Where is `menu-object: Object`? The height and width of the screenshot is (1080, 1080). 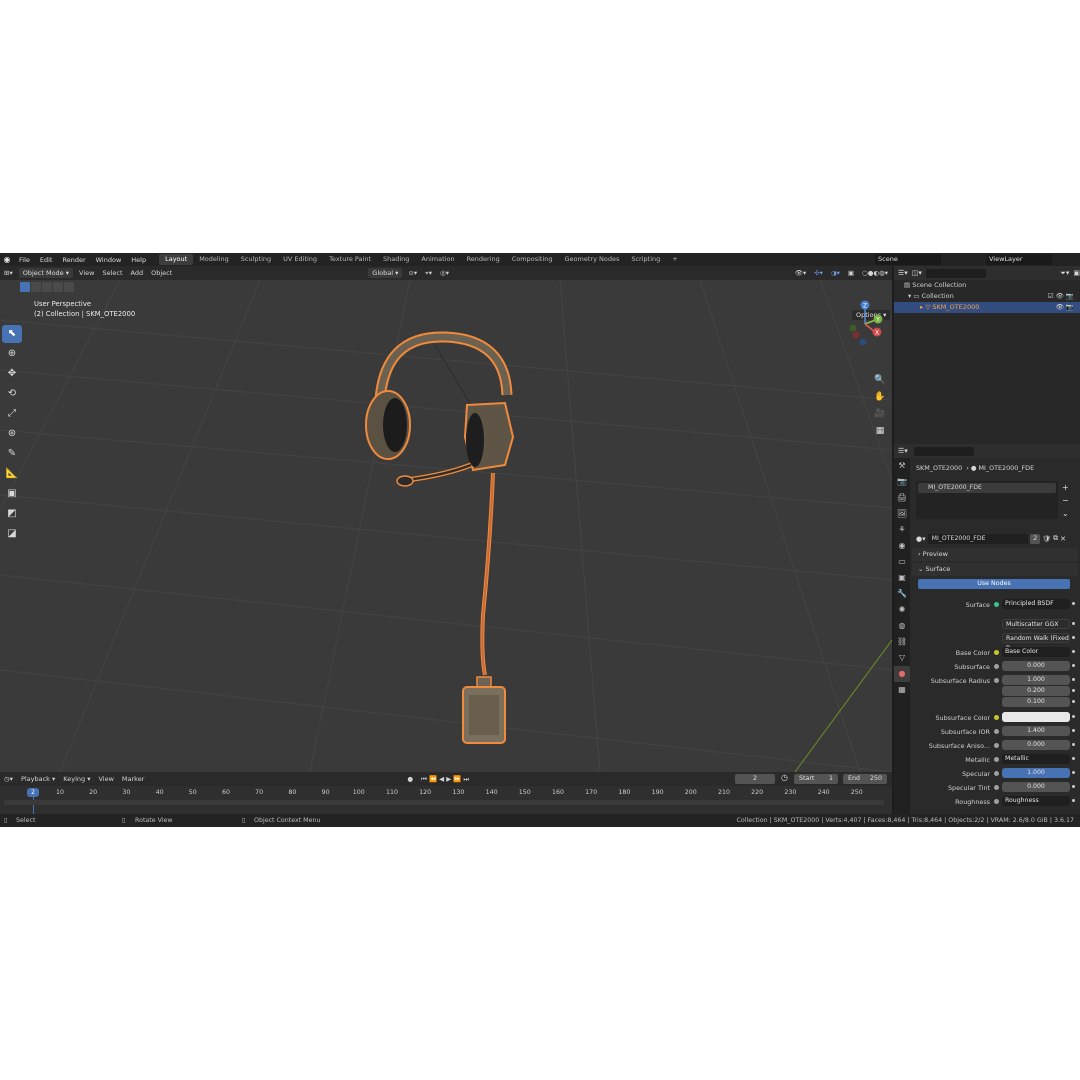
menu-object: Object is located at coordinates (161, 273).